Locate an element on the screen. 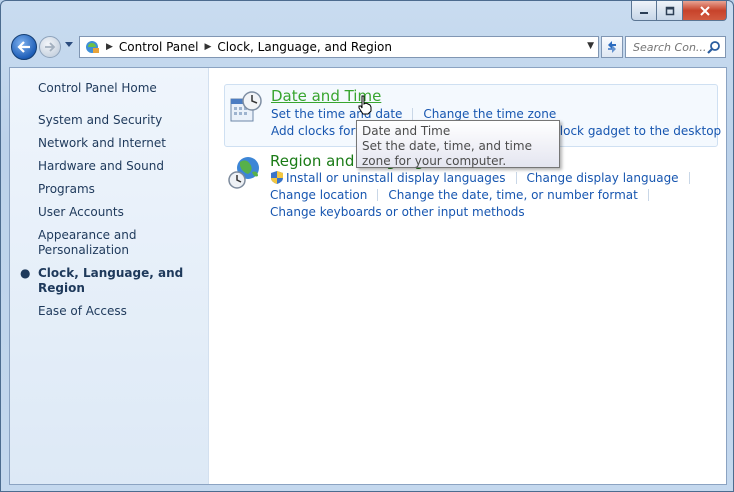 The height and width of the screenshot is (492, 734). sidebar-item-programs: Programs is located at coordinates (123, 189).